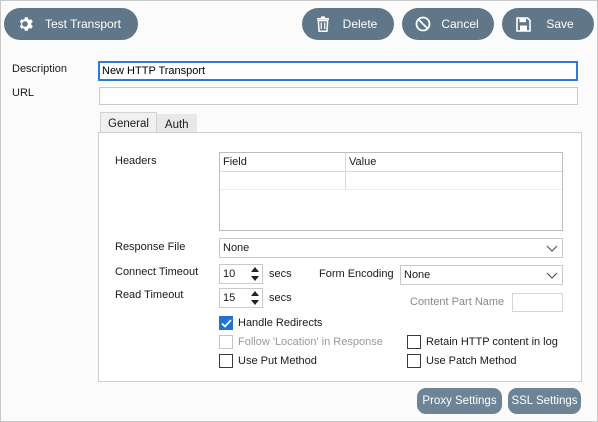 This screenshot has width=598, height=422. I want to click on form-encoding-select: None, so click(481, 275).